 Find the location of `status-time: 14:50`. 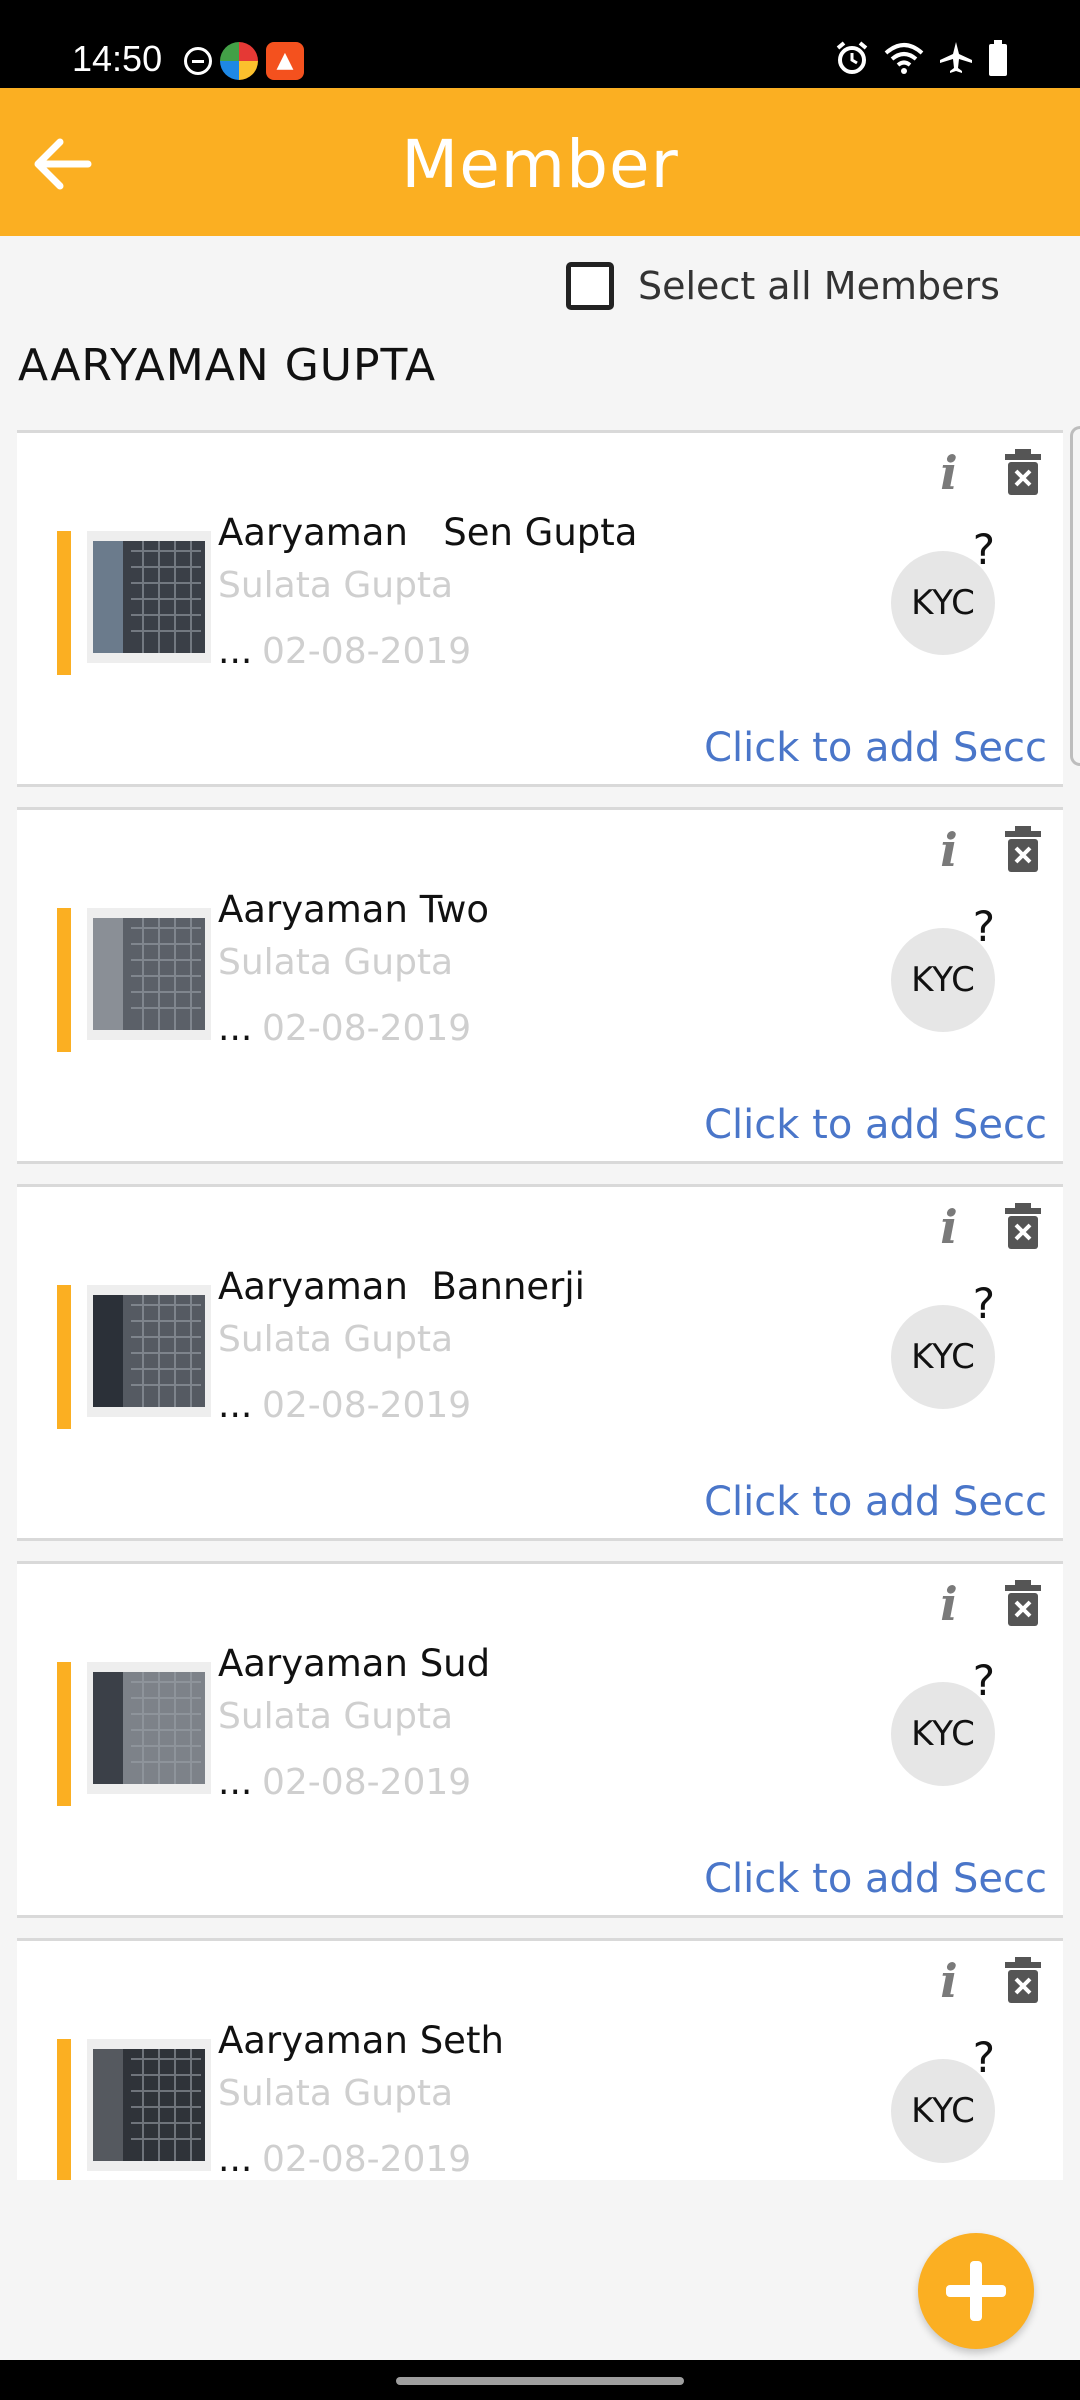

status-time: 14:50 is located at coordinates (117, 58).